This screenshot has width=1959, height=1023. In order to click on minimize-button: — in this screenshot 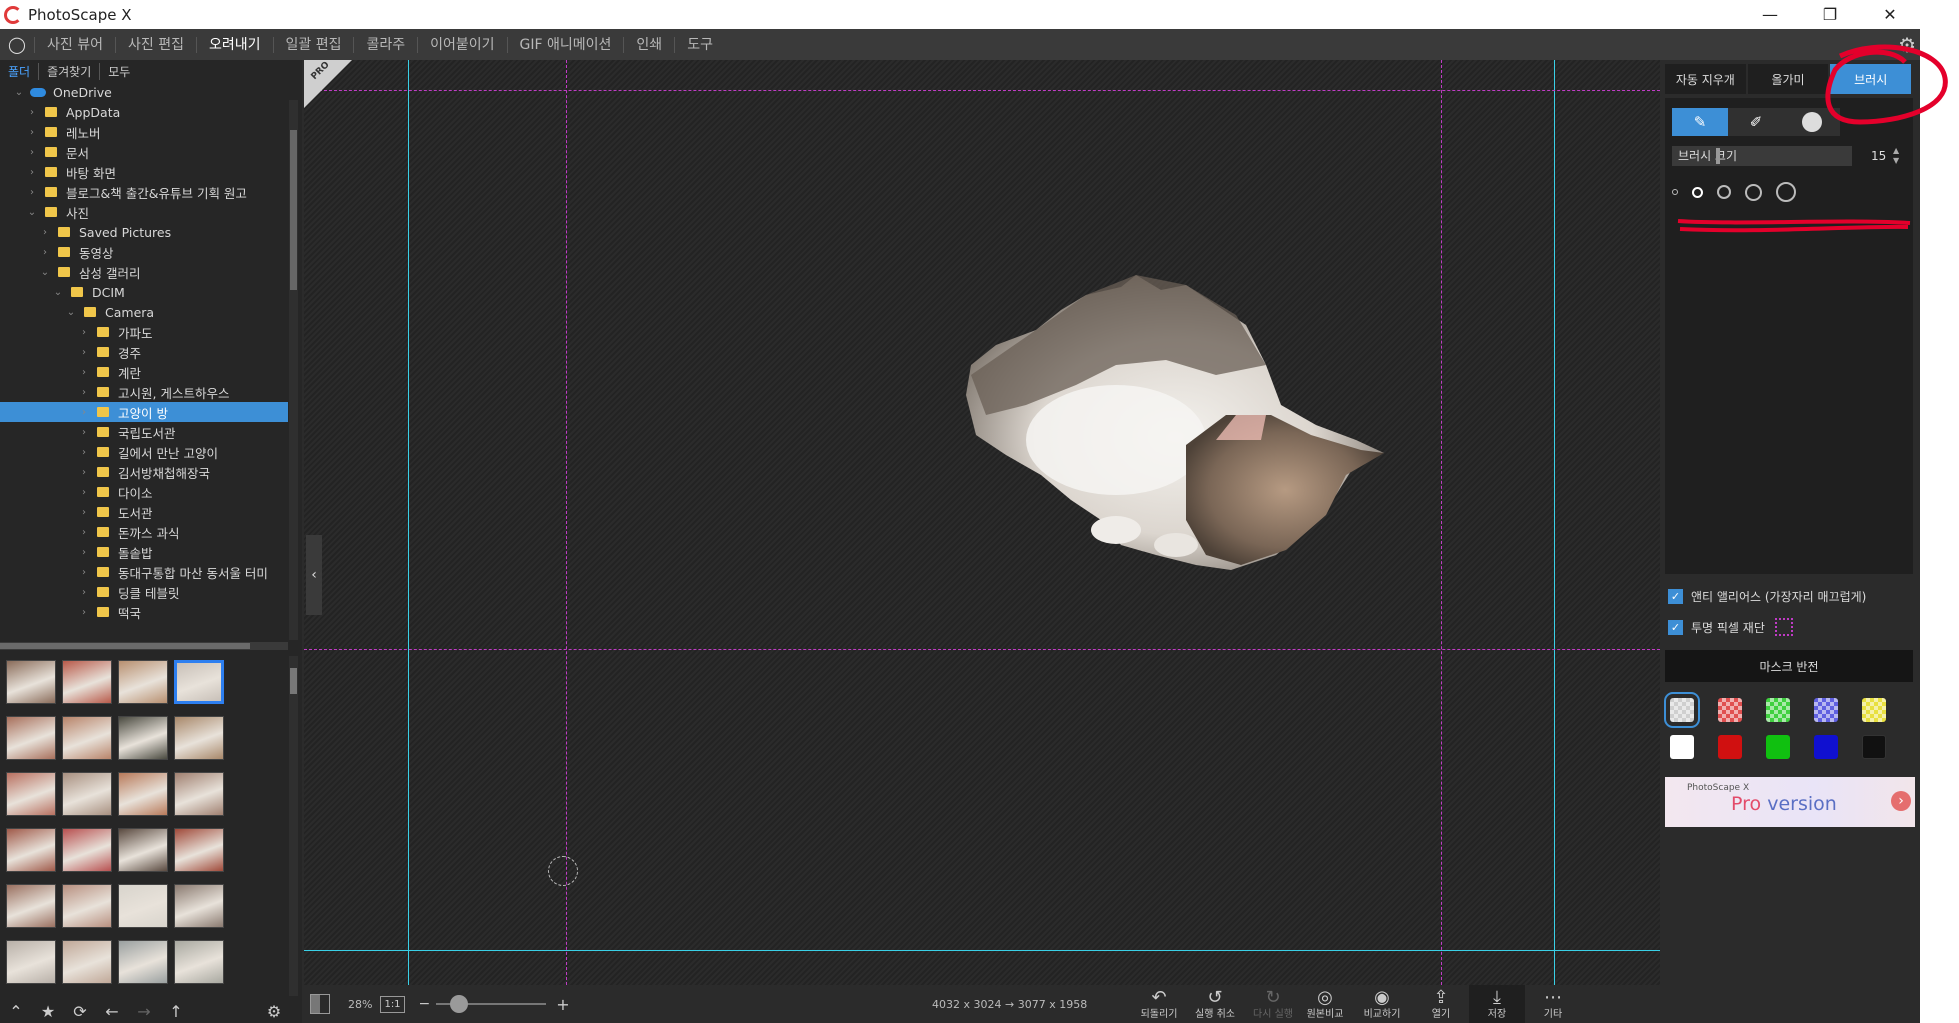, I will do `click(1770, 14)`.